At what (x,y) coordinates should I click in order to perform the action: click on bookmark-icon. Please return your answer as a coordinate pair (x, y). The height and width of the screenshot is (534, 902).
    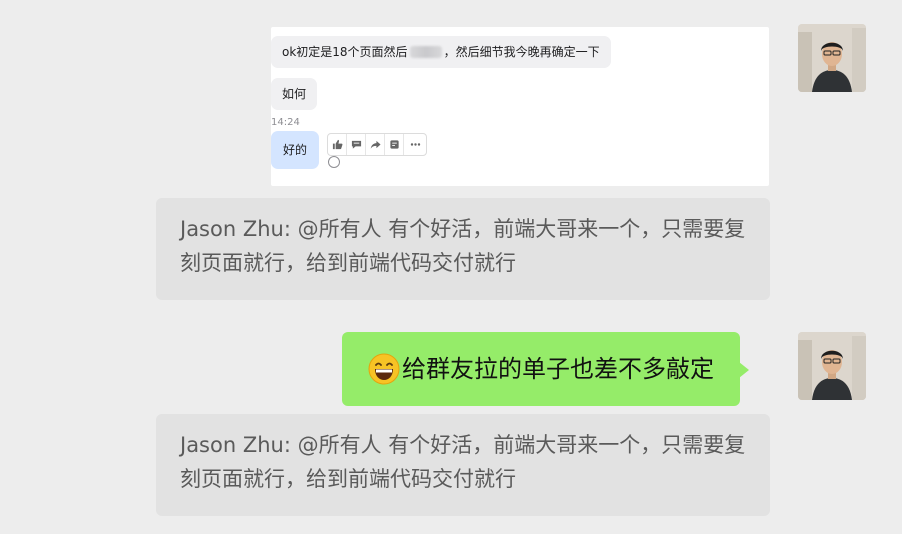
    Looking at the image, I should click on (394, 144).